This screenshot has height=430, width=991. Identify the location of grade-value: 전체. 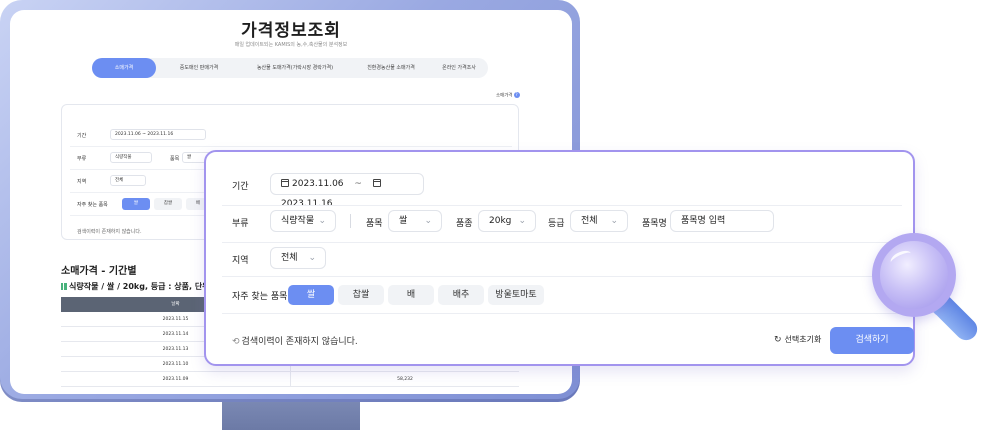
(589, 221).